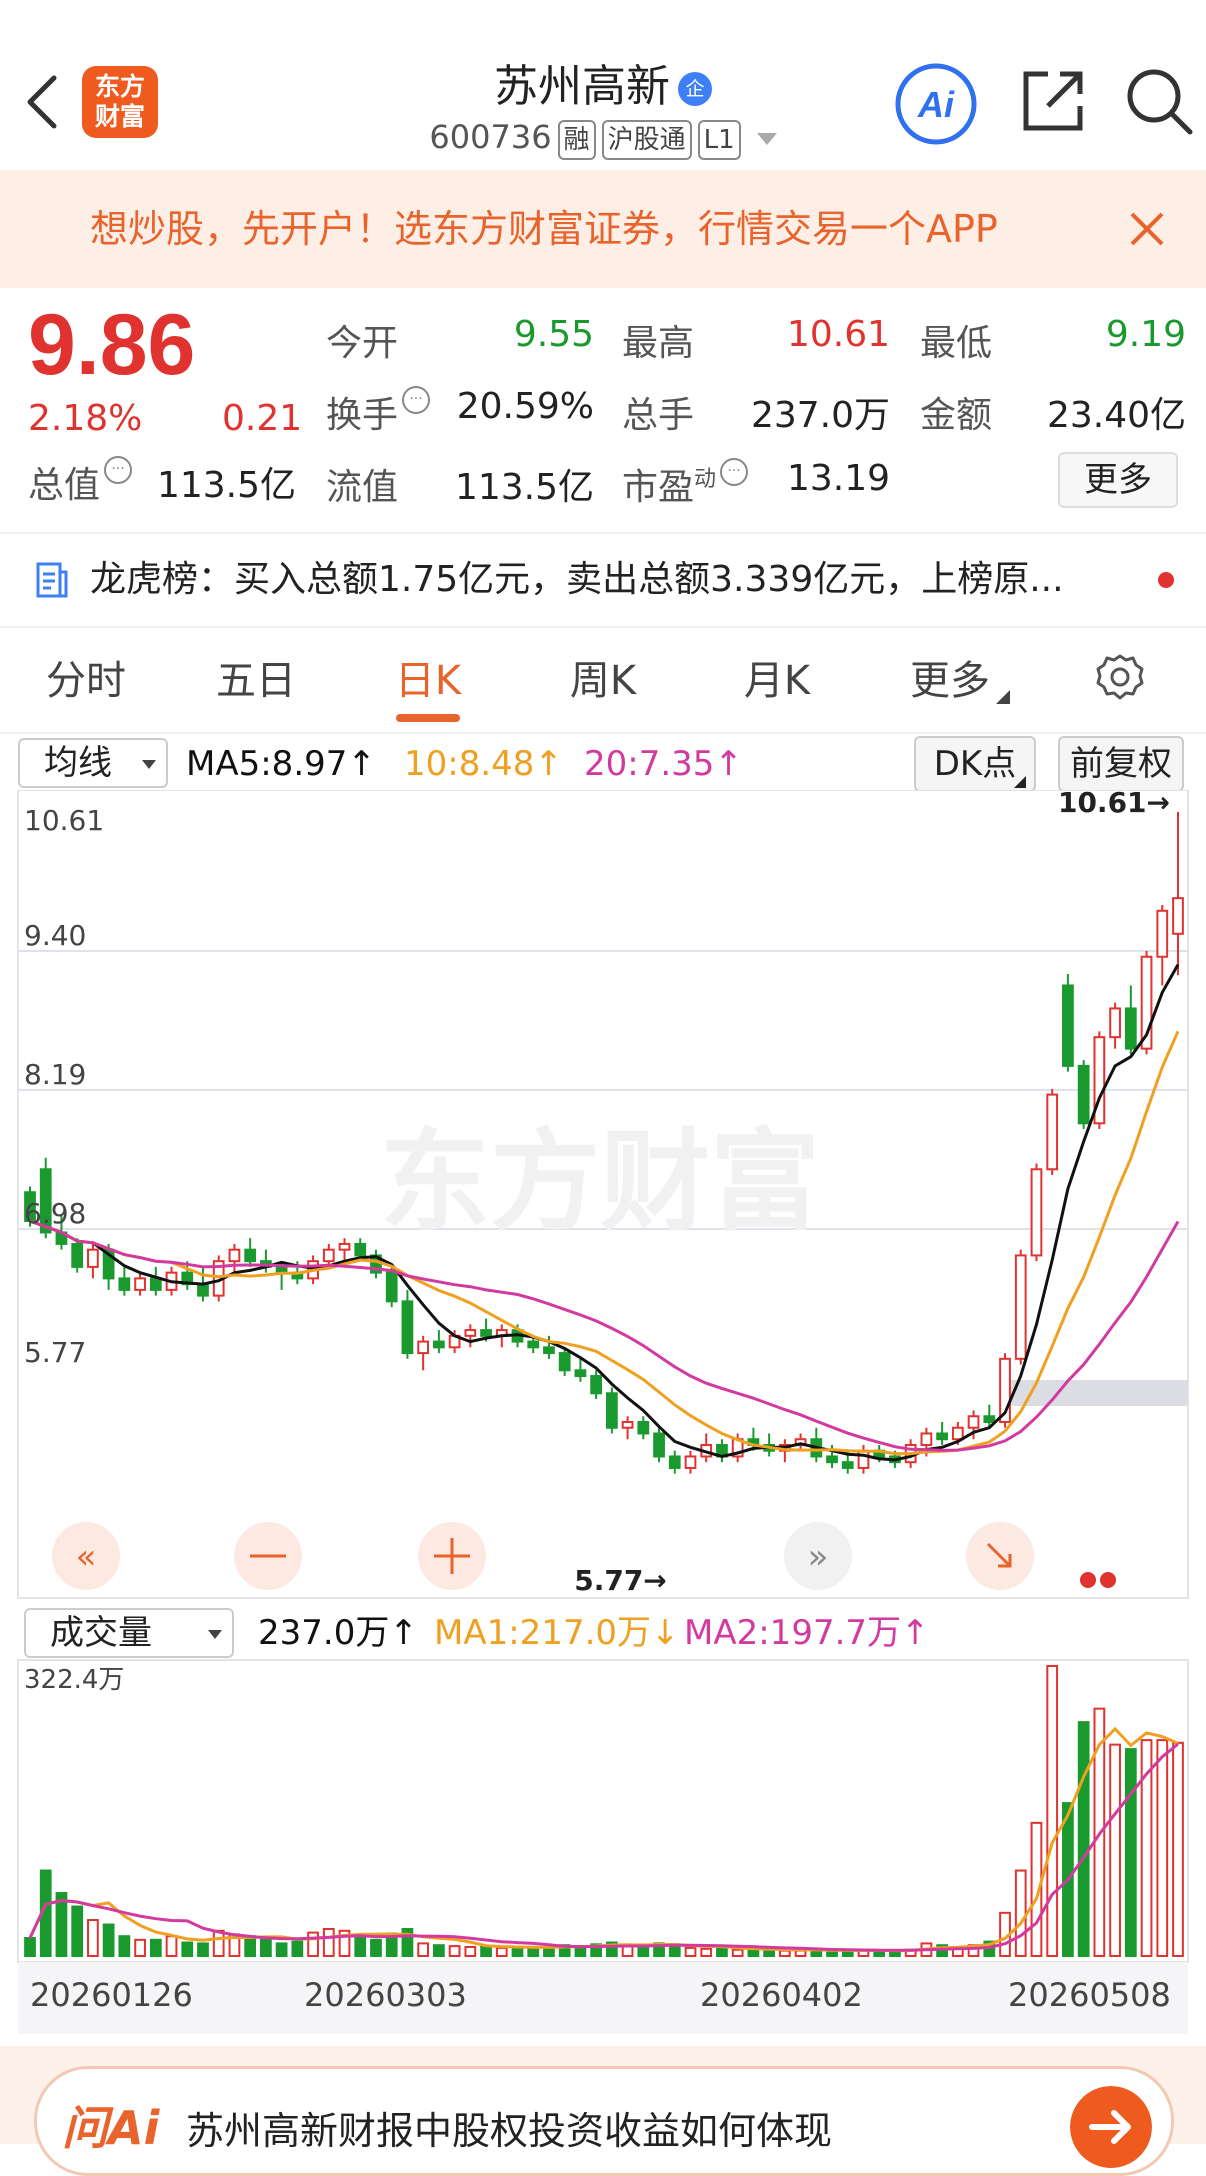 The height and width of the screenshot is (2176, 1206). What do you see at coordinates (385, 1995) in the screenshot?
I see `x-tick-label: 20260303` at bounding box center [385, 1995].